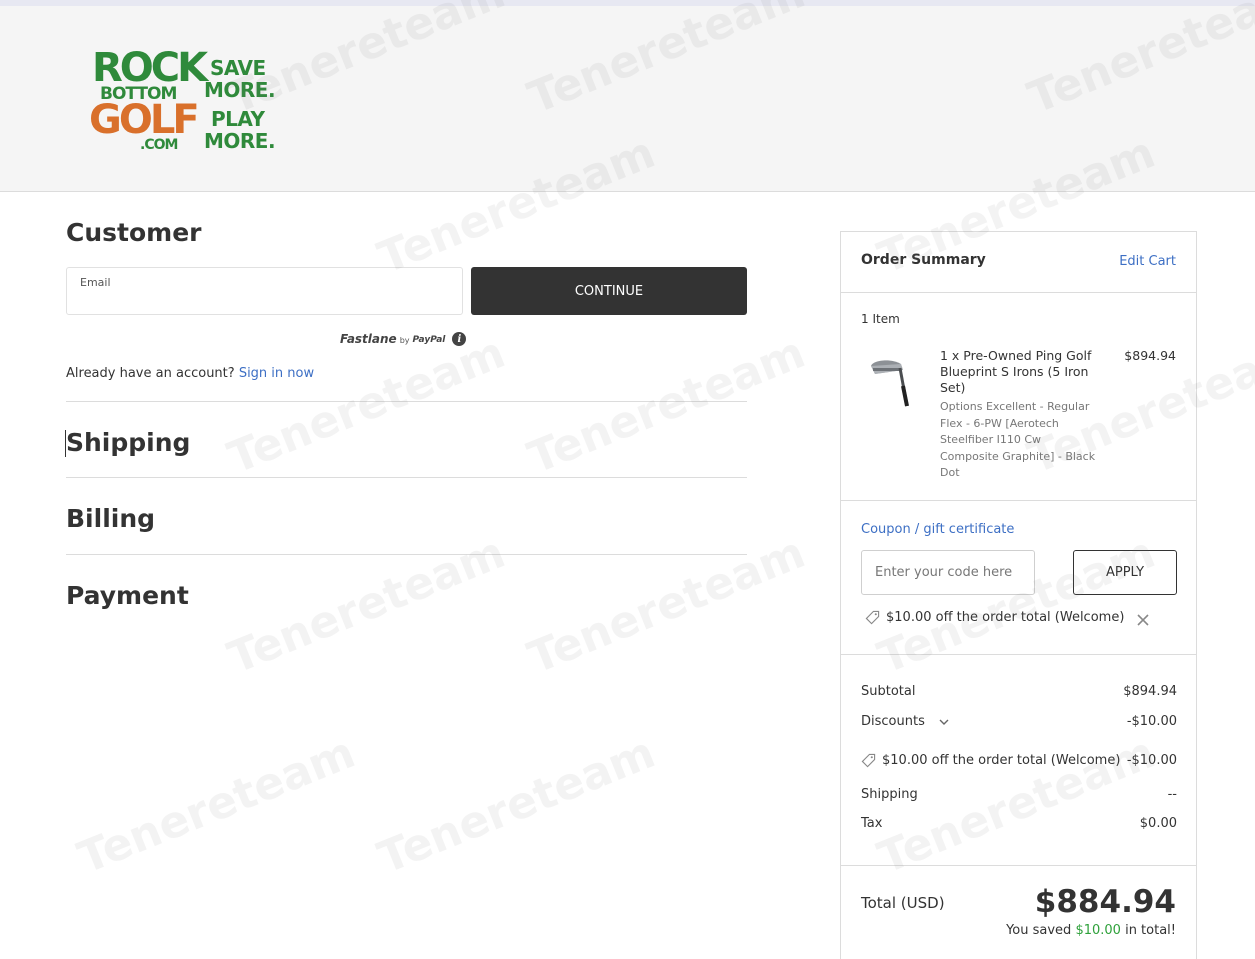 The image size is (1255, 959). What do you see at coordinates (134, 232) in the screenshot?
I see `customer-heading: Customer` at bounding box center [134, 232].